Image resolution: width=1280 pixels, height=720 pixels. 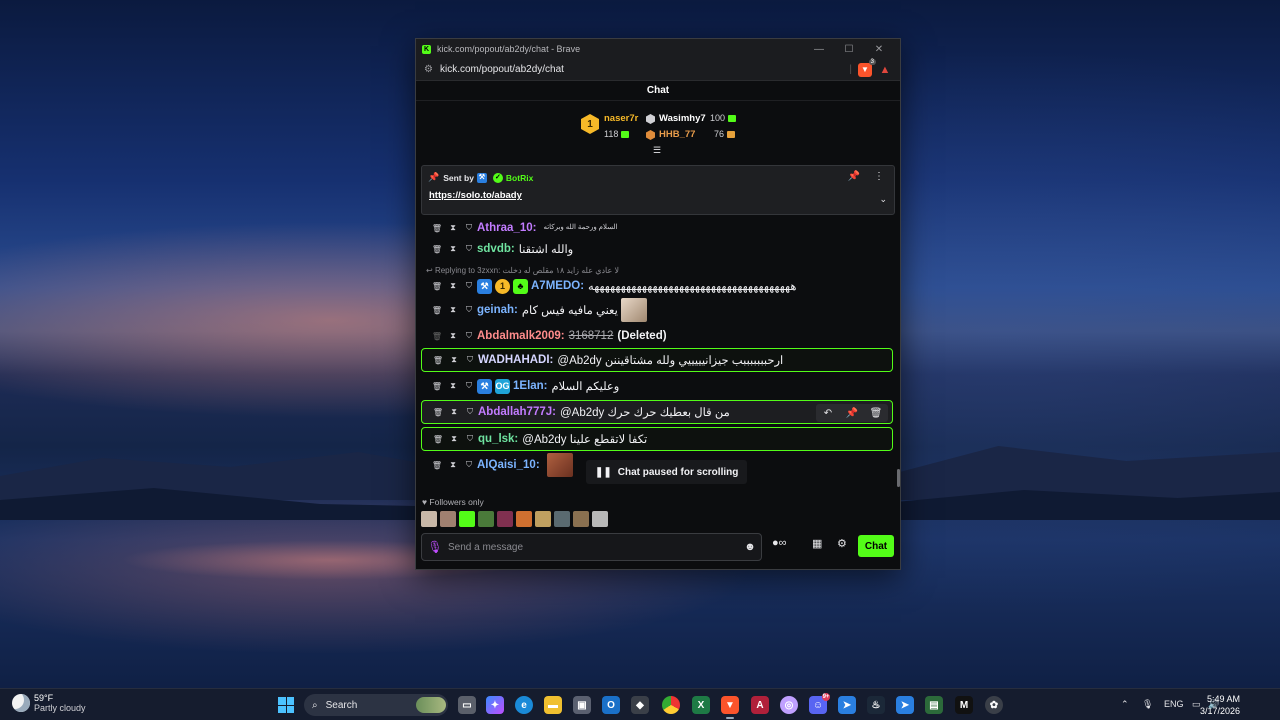 I want to click on reply-icon: ↶, so click(x=828, y=413).